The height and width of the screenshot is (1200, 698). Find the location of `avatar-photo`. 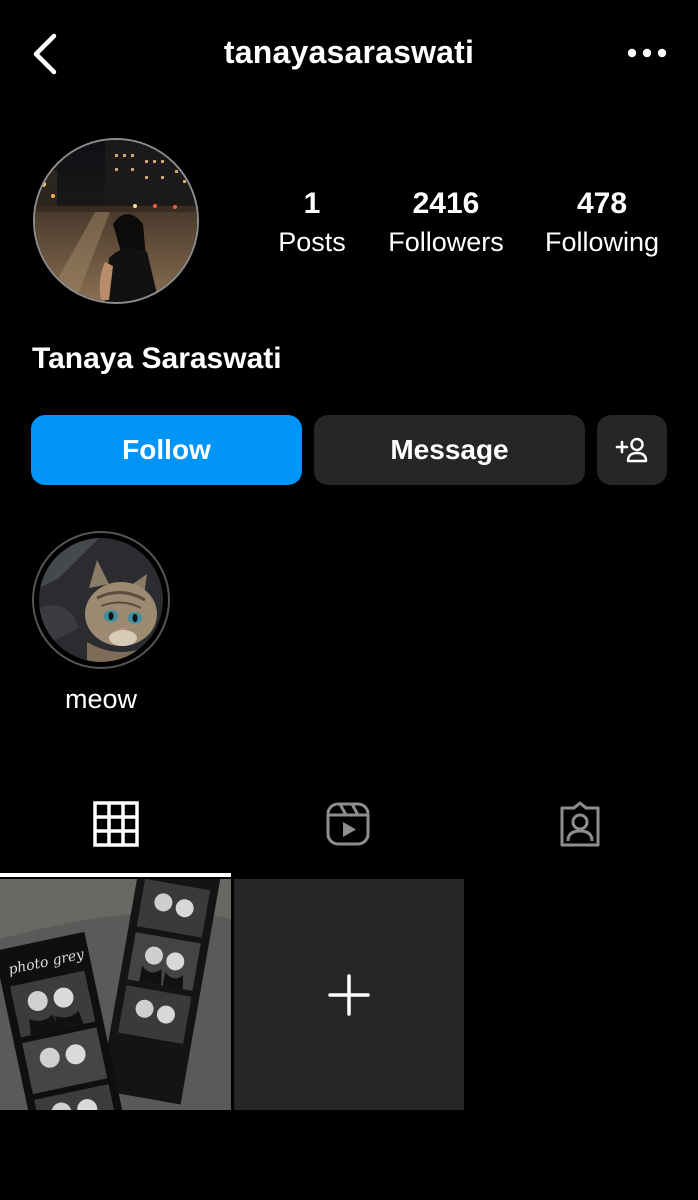

avatar-photo is located at coordinates (116, 221).